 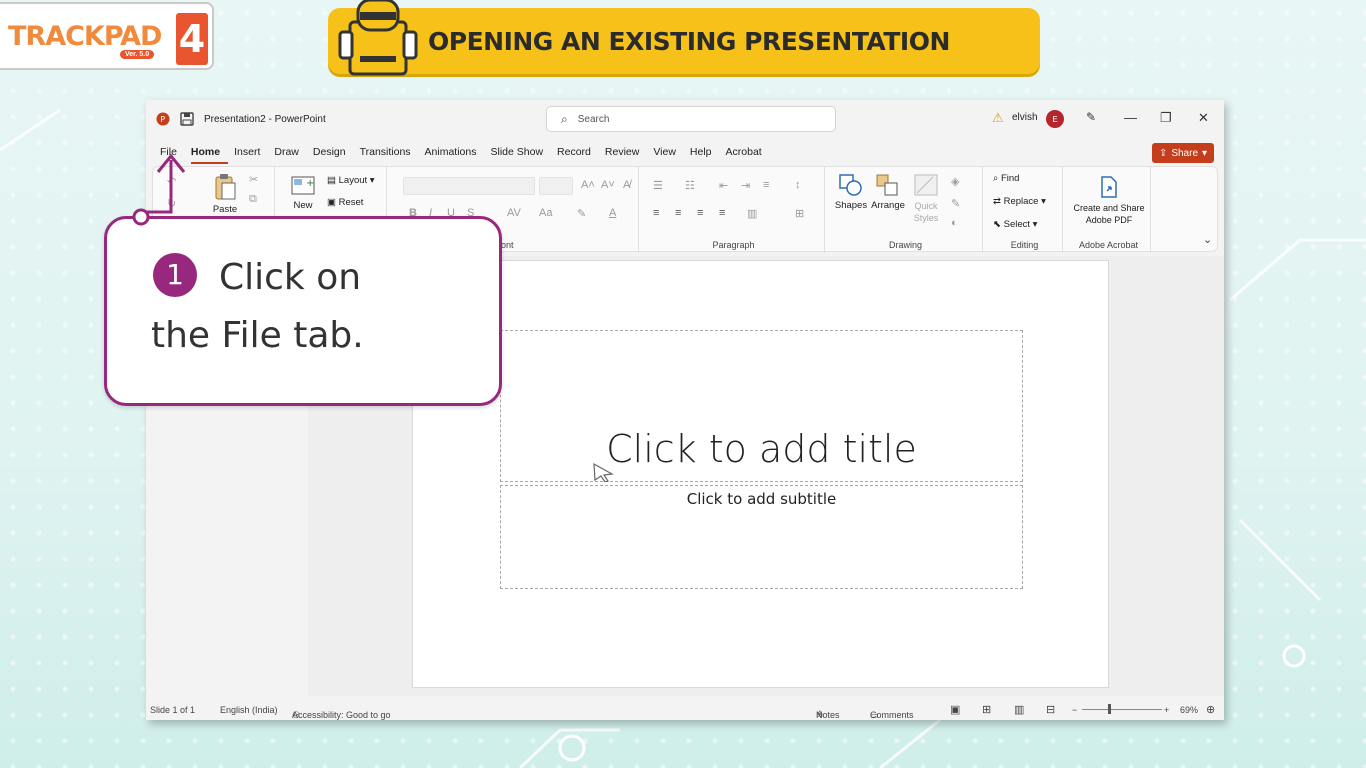 What do you see at coordinates (1205, 153) in the screenshot?
I see `chevron-down-icon: ▾` at bounding box center [1205, 153].